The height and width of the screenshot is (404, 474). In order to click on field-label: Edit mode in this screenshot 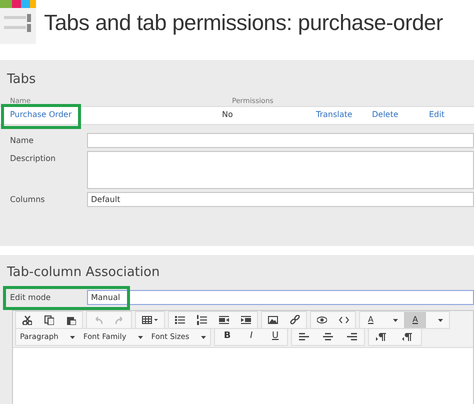, I will do `click(30, 298)`.